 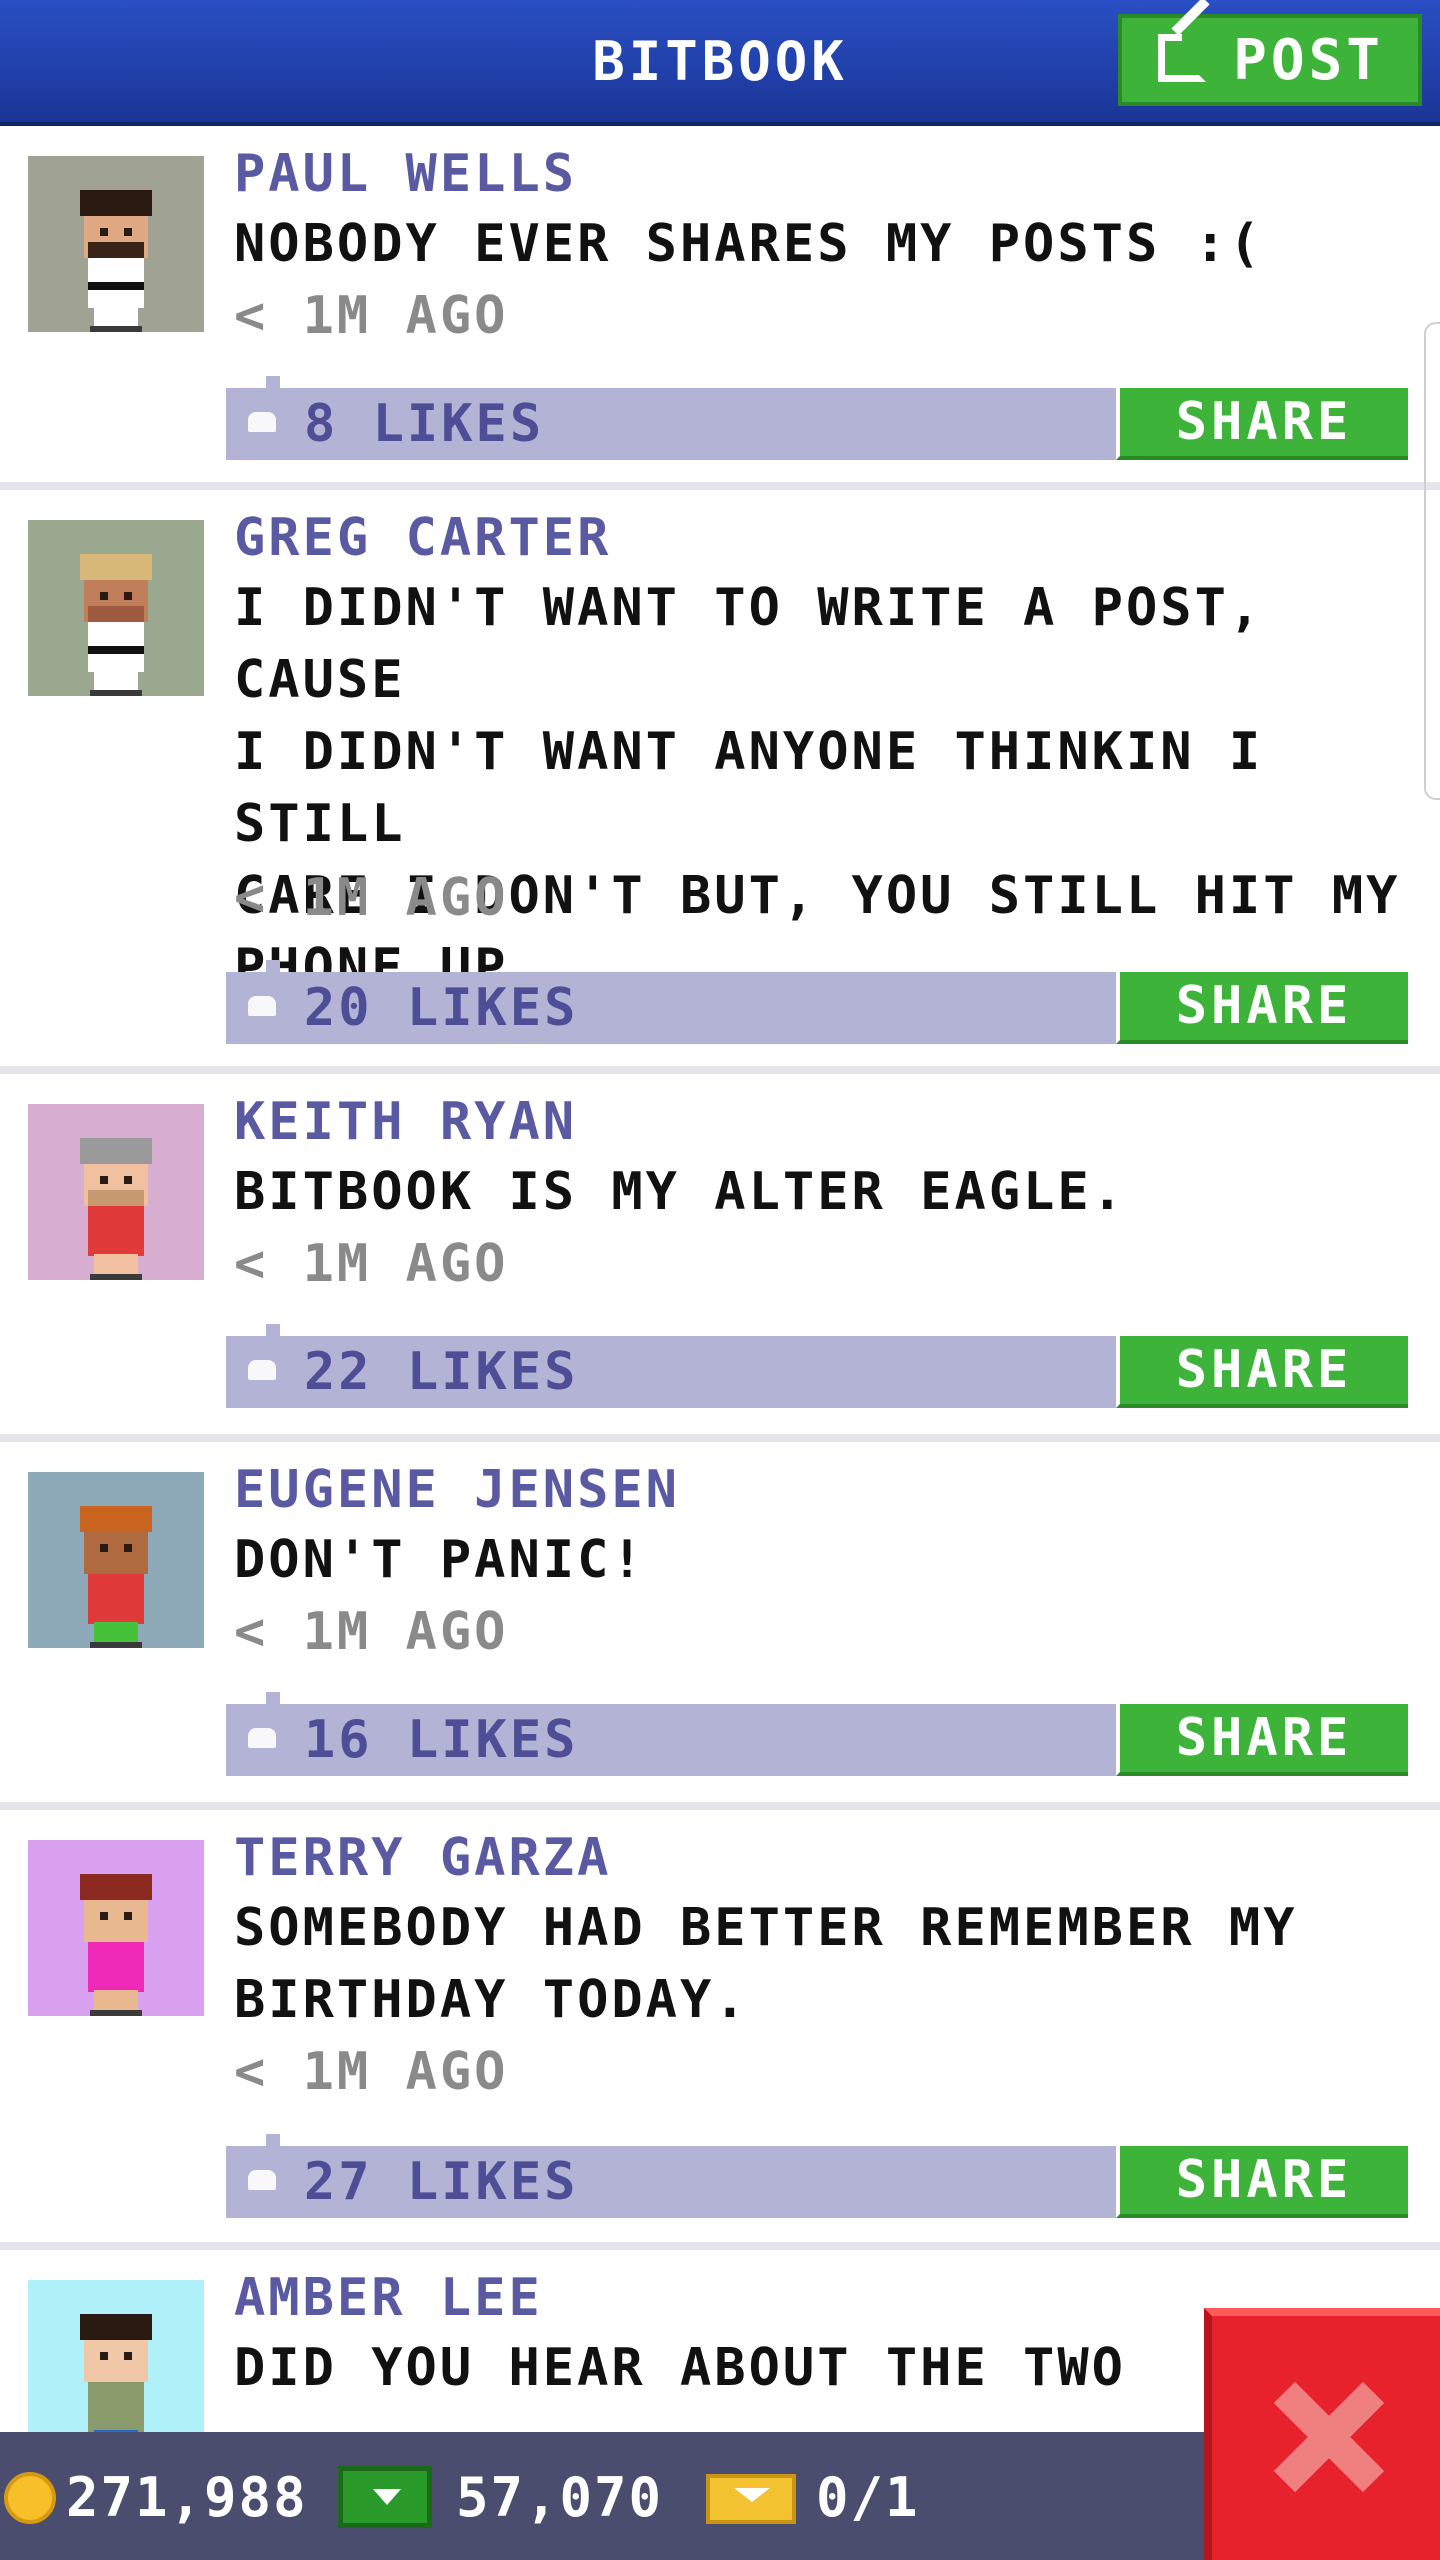 What do you see at coordinates (817, 1366) in the screenshot?
I see `like-bar: 22 LIKES SHARE` at bounding box center [817, 1366].